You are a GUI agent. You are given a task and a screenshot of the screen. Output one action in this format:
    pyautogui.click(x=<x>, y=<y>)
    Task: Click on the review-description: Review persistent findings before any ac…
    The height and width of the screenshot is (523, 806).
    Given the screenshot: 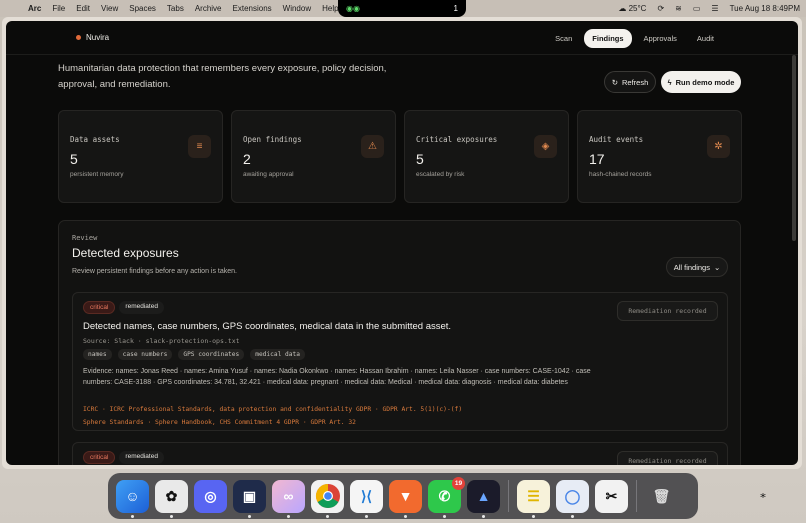 What is the action you would take?
    pyautogui.click(x=154, y=271)
    